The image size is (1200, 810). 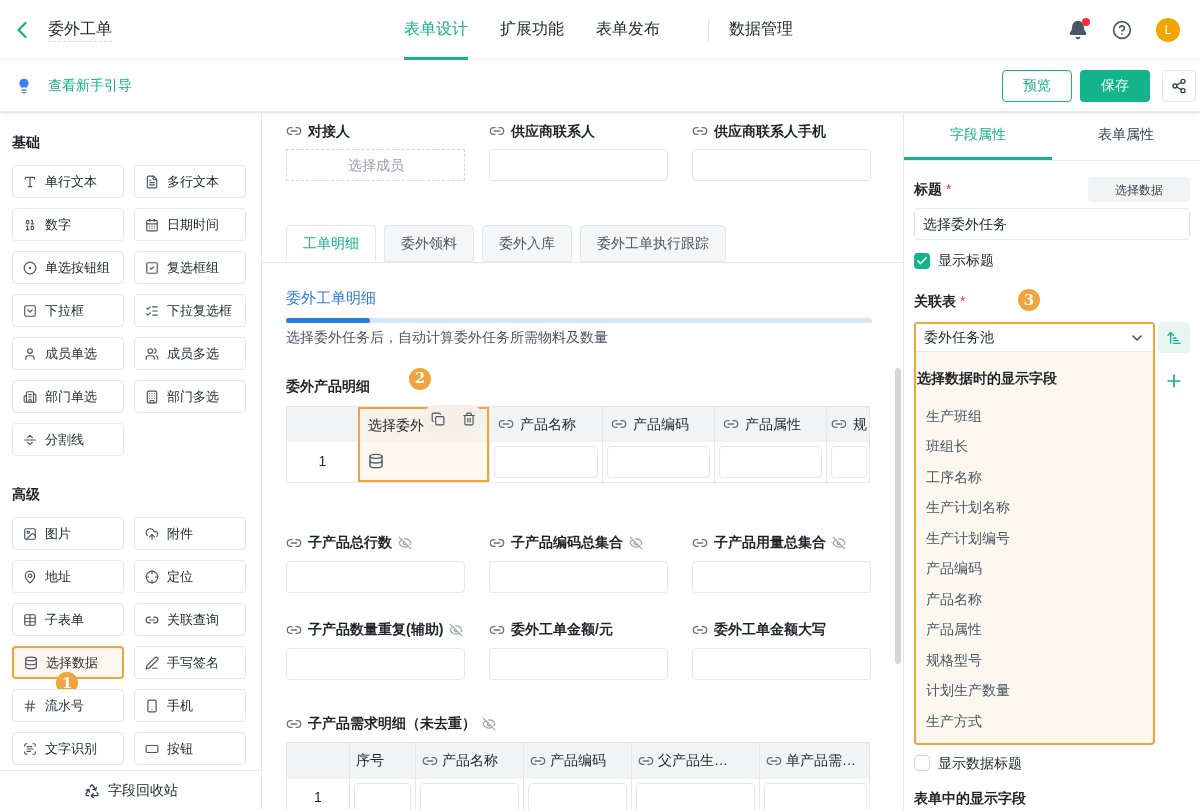 What do you see at coordinates (1122, 29) in the screenshot?
I see `help-icon` at bounding box center [1122, 29].